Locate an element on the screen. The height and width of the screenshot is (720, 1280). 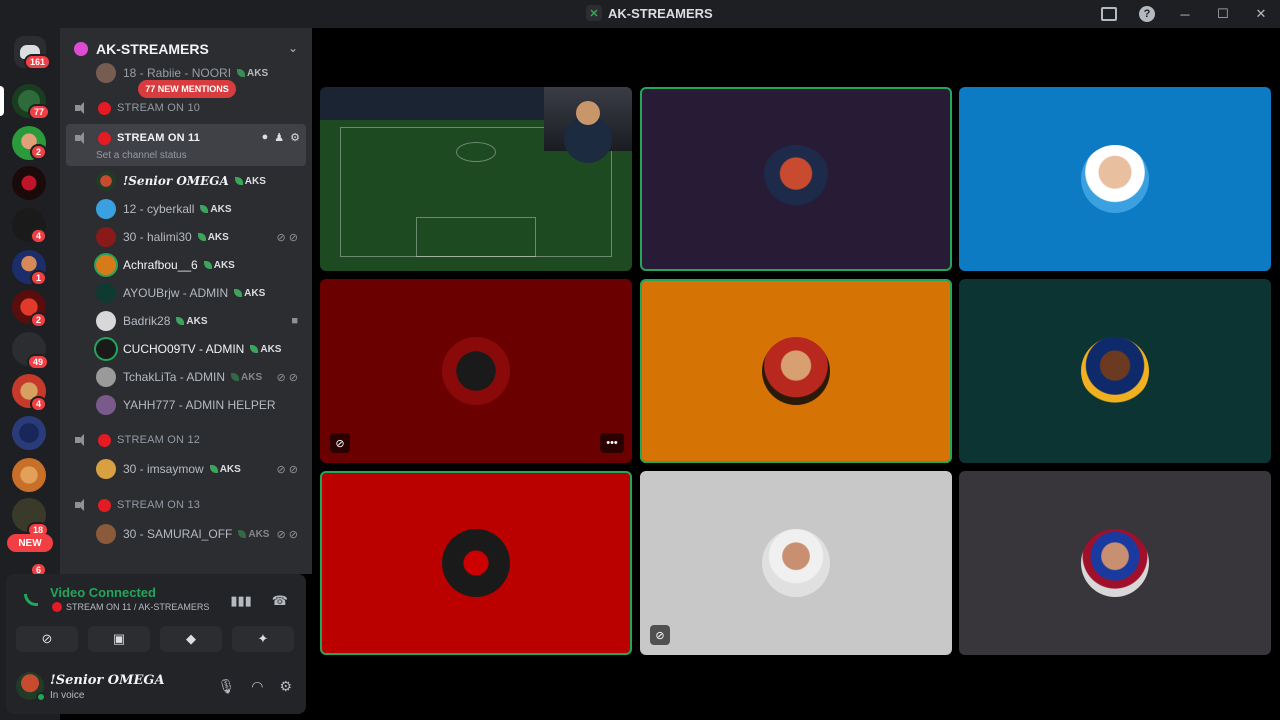
stream-preview is located at coordinates (476, 179).